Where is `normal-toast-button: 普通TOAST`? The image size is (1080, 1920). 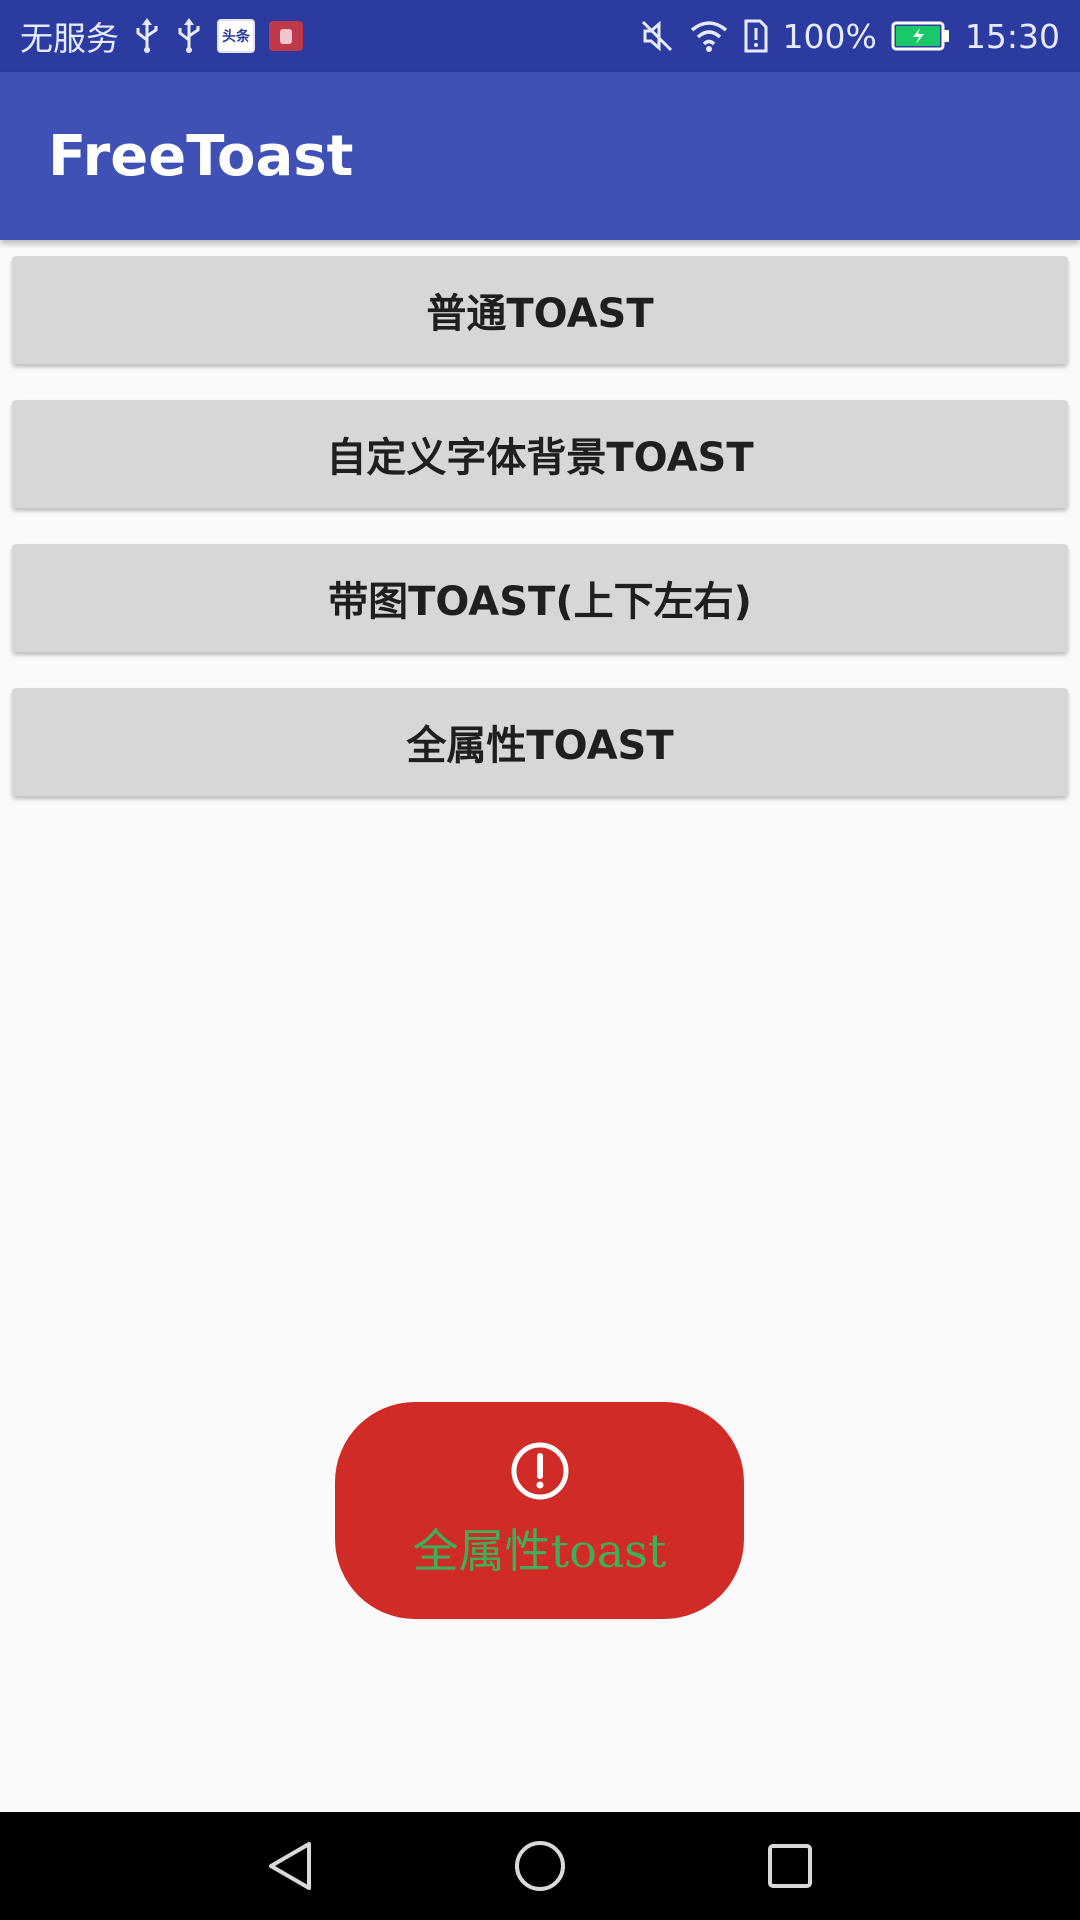 normal-toast-button: 普通TOAST is located at coordinates (540, 310).